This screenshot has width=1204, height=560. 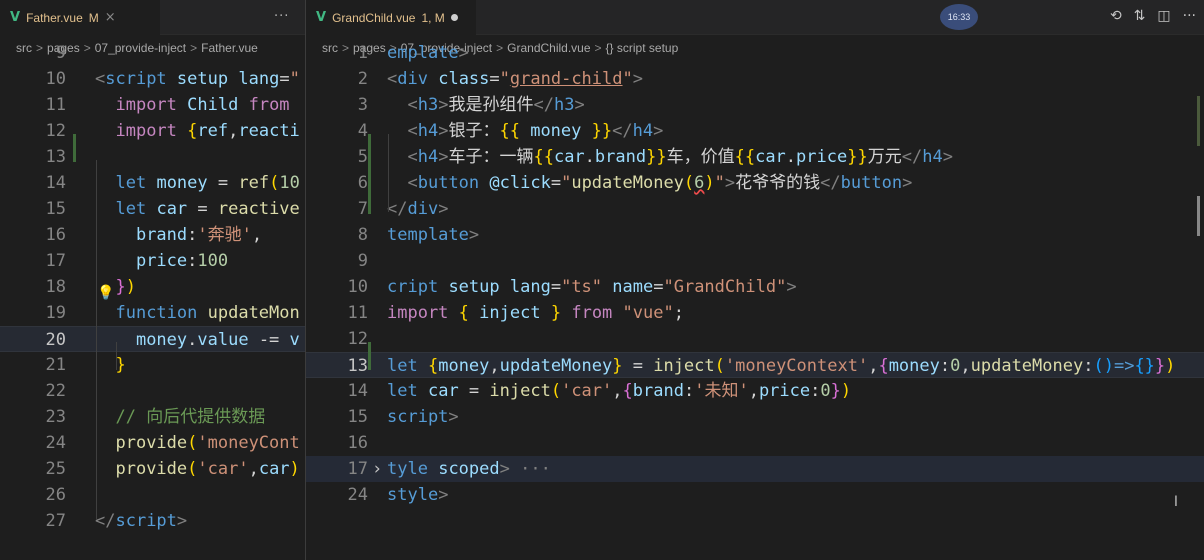 What do you see at coordinates (152, 495) in the screenshot?
I see `code-line: 26` at bounding box center [152, 495].